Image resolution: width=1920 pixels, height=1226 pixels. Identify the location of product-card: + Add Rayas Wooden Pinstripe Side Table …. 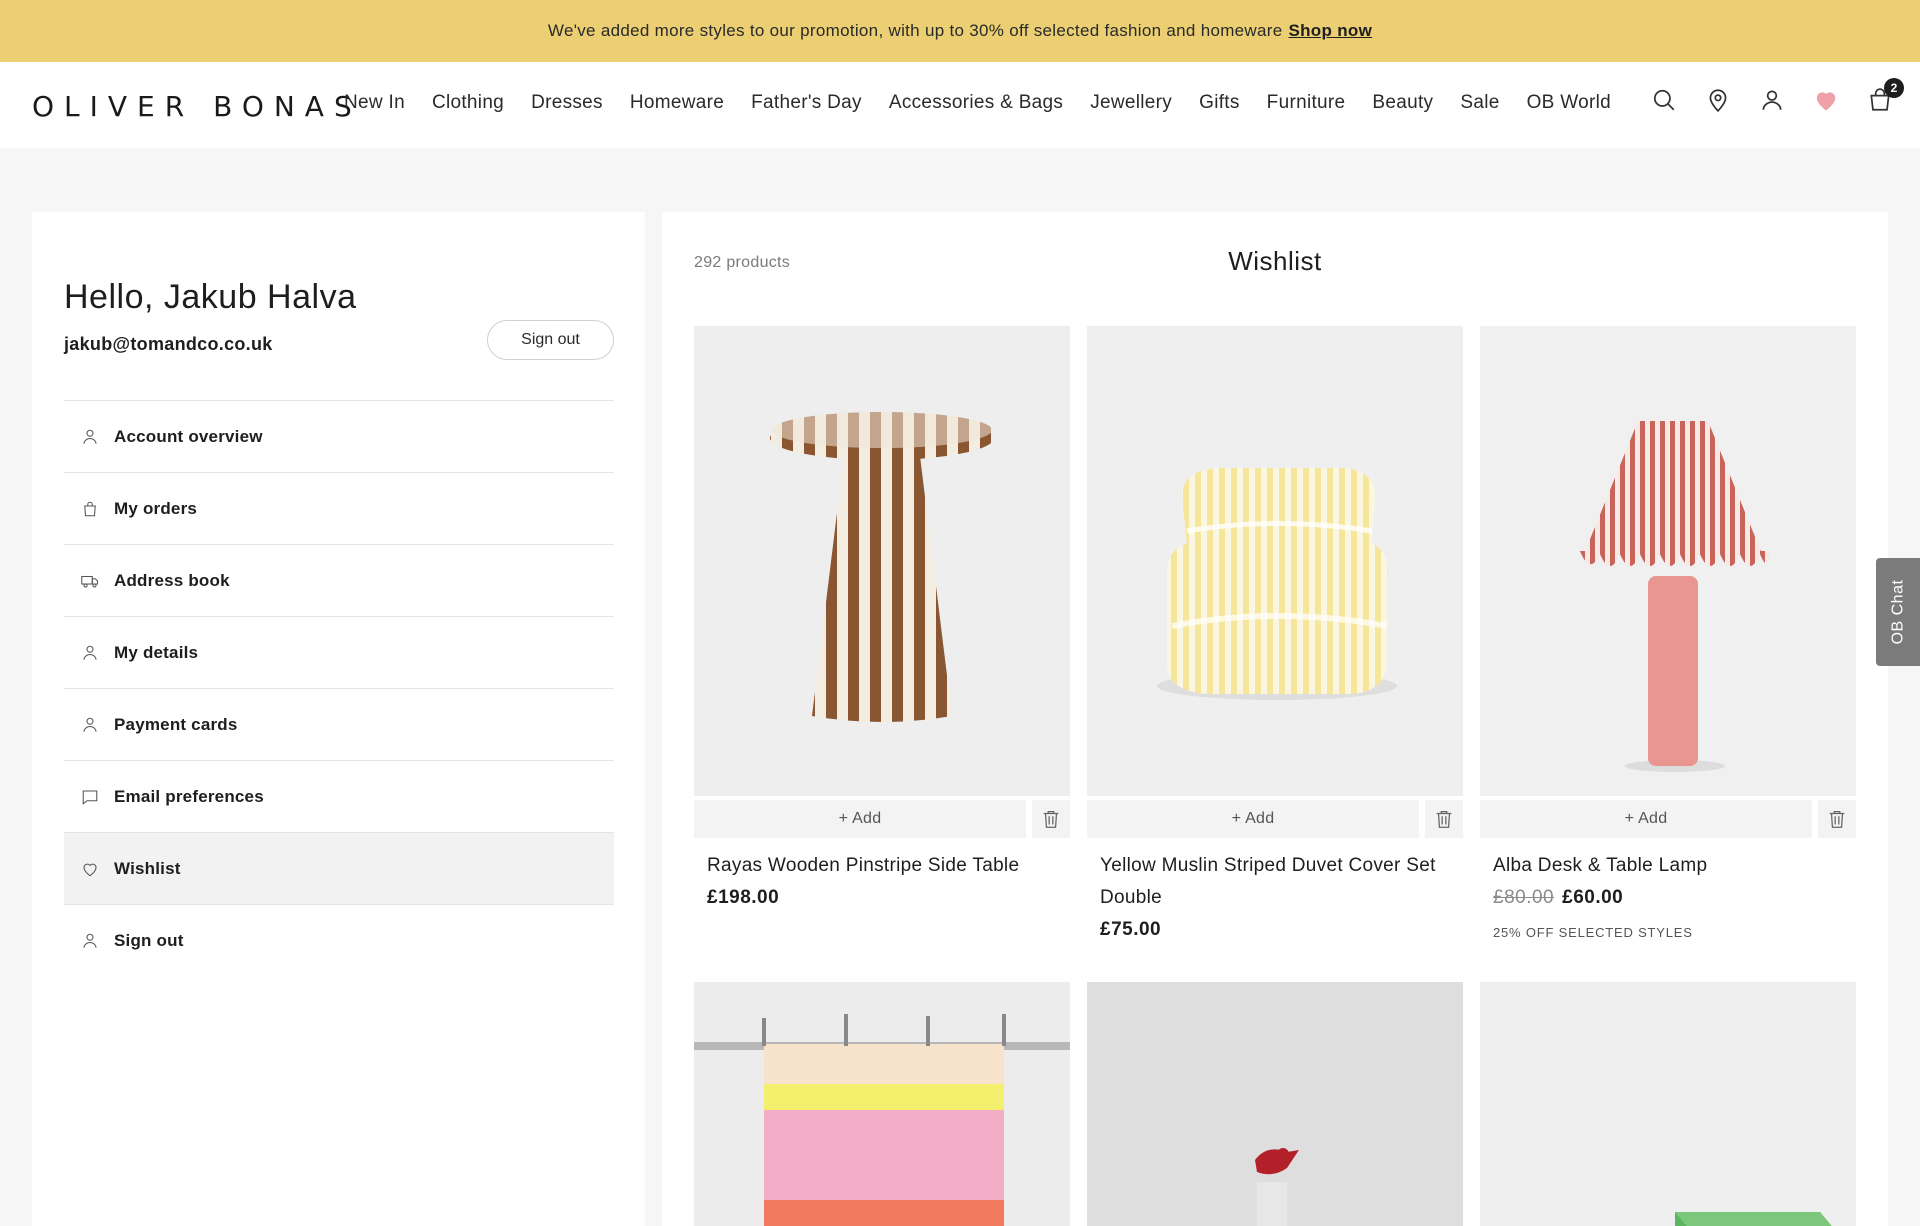
(882, 617).